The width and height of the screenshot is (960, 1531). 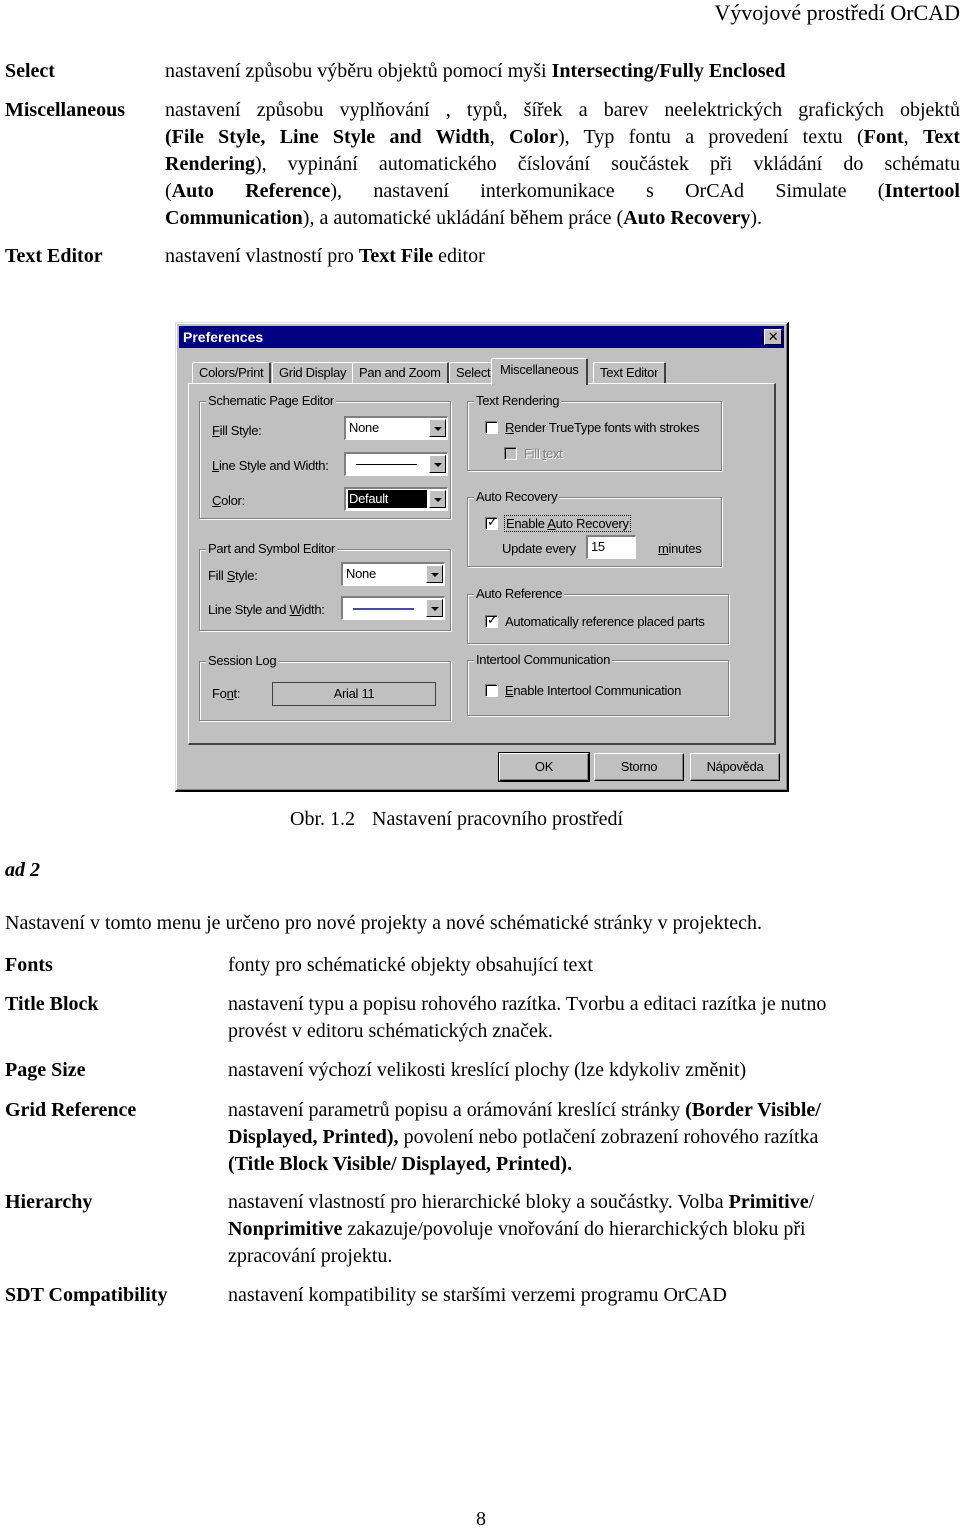 What do you see at coordinates (270, 465) in the screenshot?
I see `line-style-label: Line Style and Width:` at bounding box center [270, 465].